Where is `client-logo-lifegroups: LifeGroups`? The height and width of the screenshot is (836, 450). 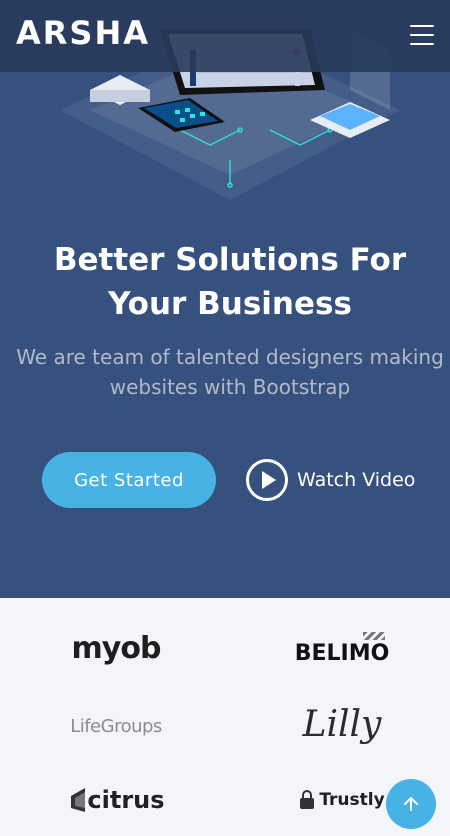 client-logo-lifegroups: LifeGroups is located at coordinates (116, 726).